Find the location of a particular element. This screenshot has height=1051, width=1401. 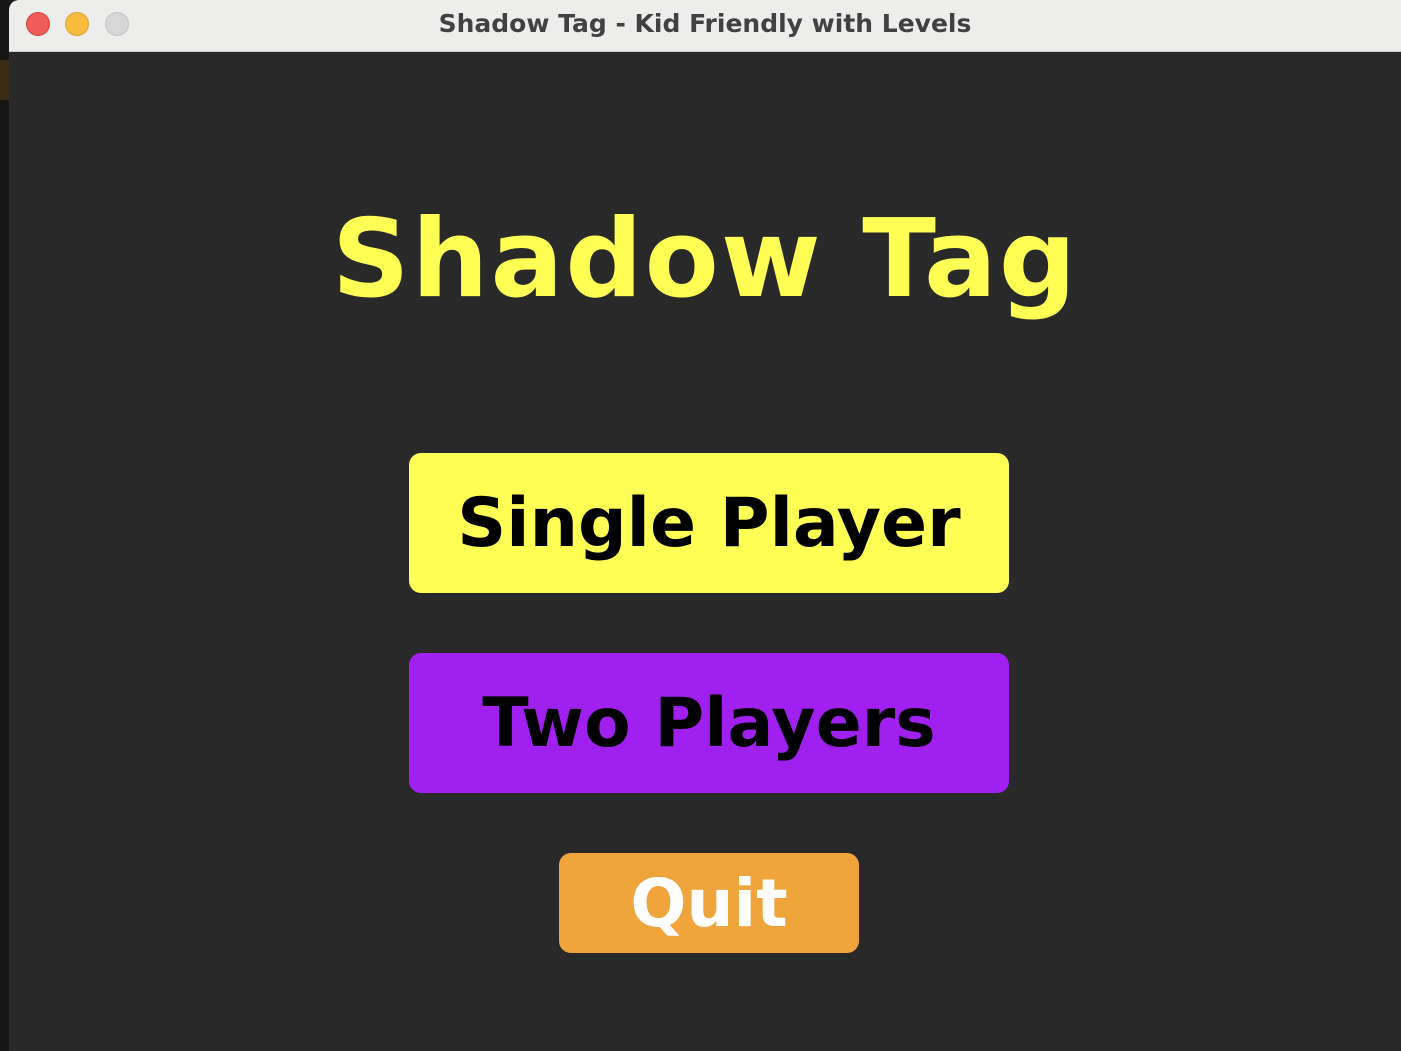

quit-label: Quit is located at coordinates (709, 903).